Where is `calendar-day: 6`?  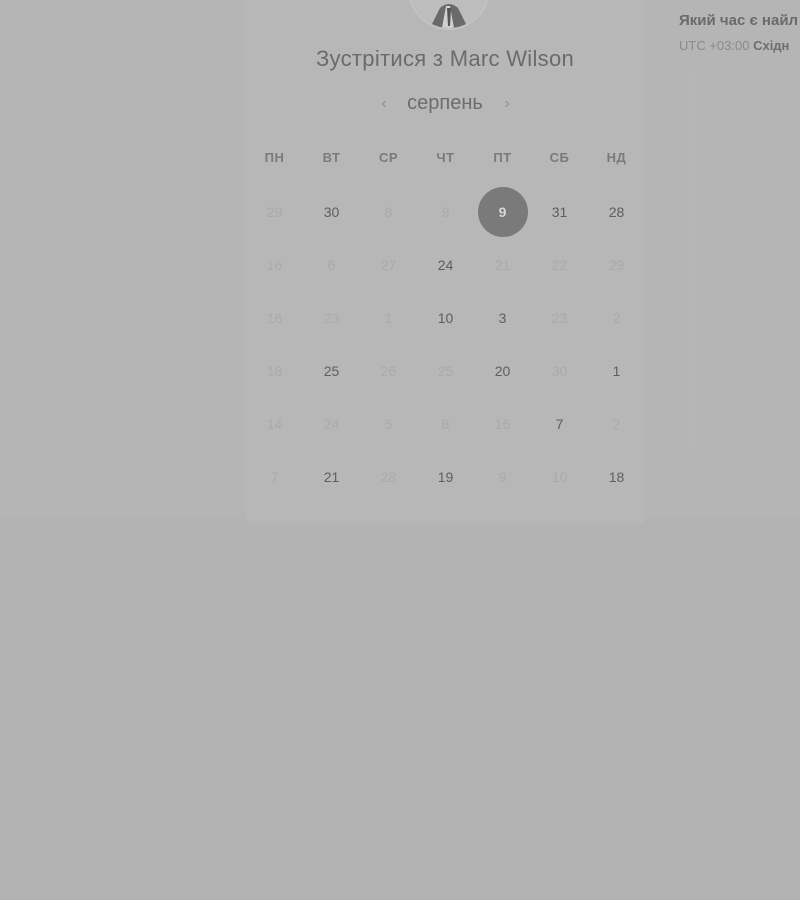 calendar-day: 6 is located at coordinates (331, 264).